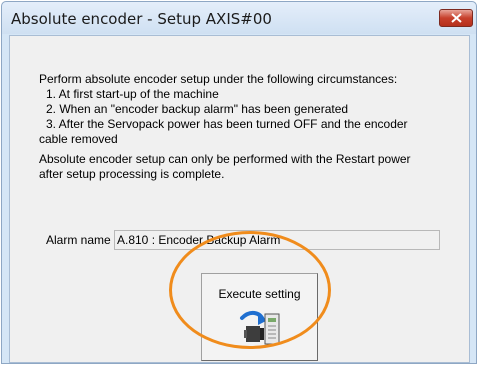 The width and height of the screenshot is (478, 365). I want to click on close-button, so click(456, 18).